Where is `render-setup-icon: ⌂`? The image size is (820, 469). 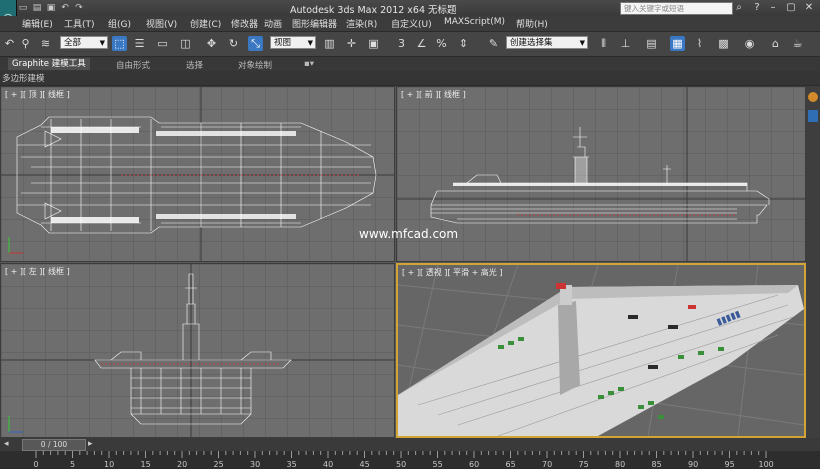
render-setup-icon: ⌂ is located at coordinates (775, 43).